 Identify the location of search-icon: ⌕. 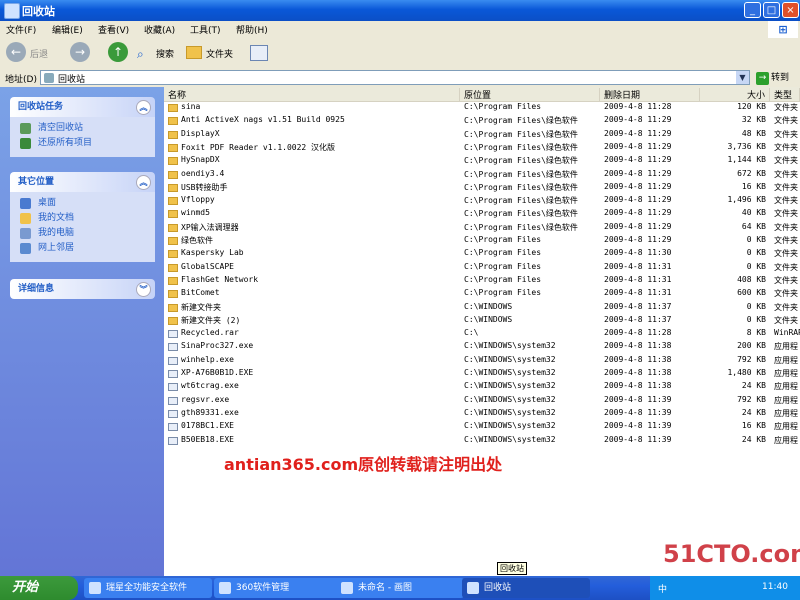
(140, 54).